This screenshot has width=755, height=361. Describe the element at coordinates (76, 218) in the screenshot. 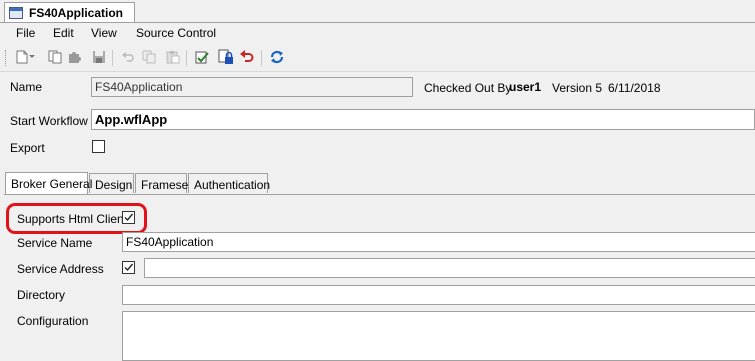

I see `highlight-annotation` at that location.